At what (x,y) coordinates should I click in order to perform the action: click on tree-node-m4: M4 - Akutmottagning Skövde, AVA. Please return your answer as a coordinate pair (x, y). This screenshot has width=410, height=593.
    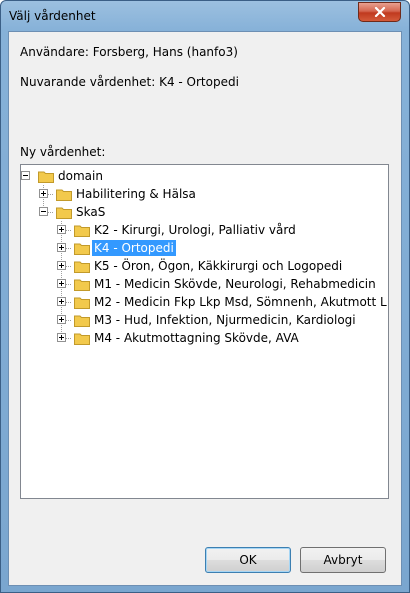
    Looking at the image, I should click on (201, 338).